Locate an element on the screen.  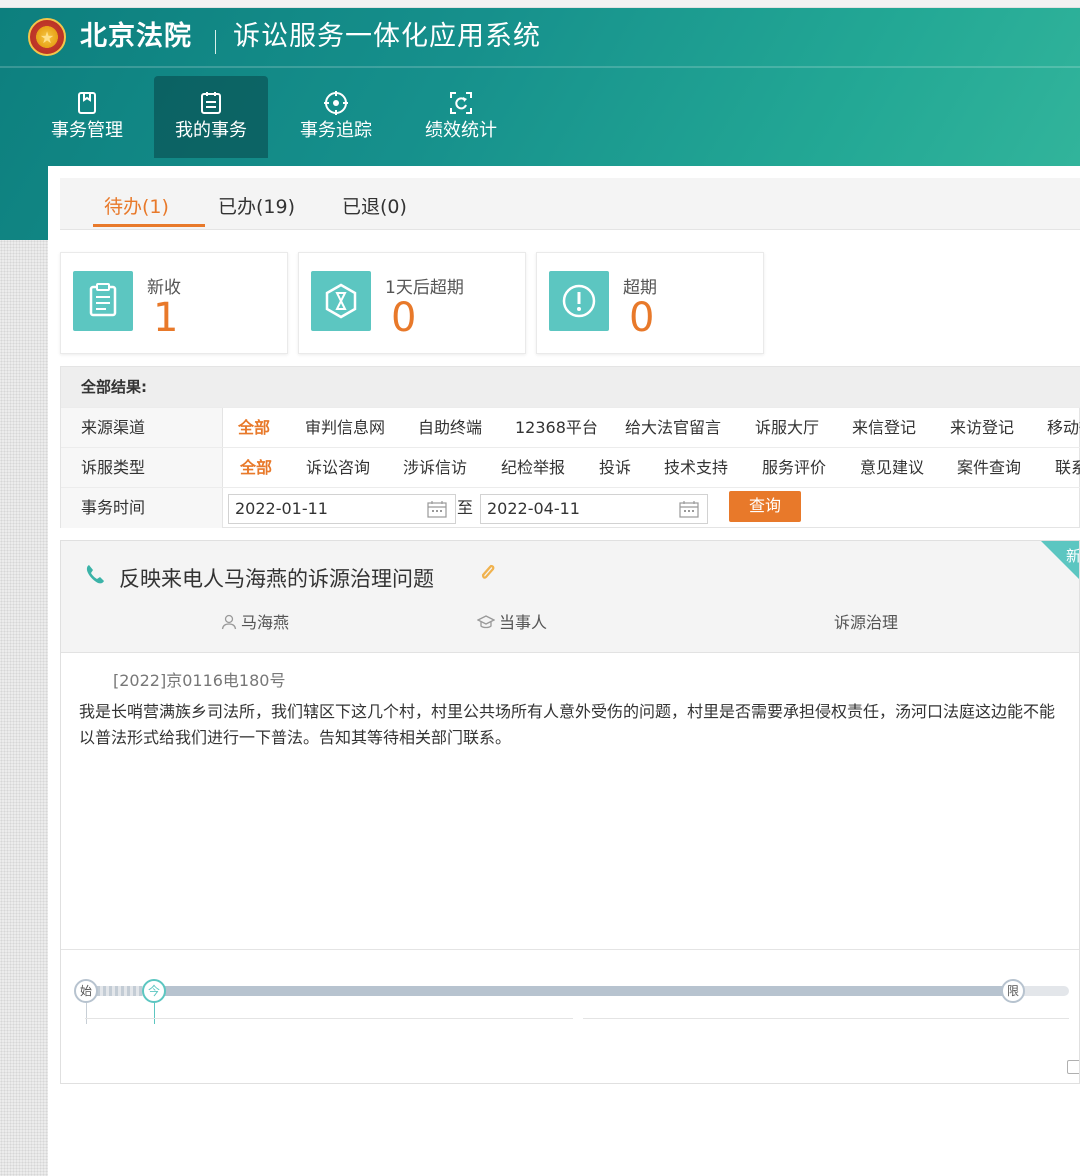
type-option: 纪检举报 is located at coordinates (533, 468).